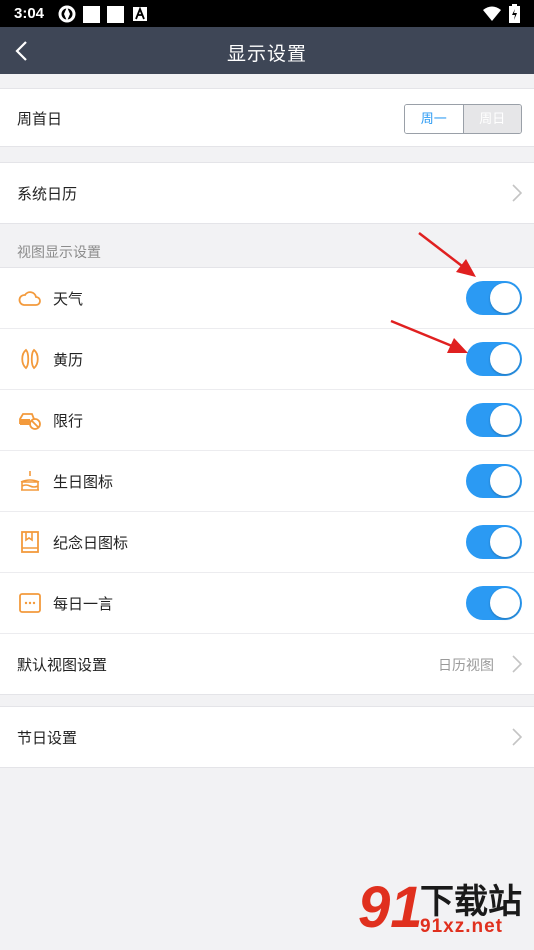  Describe the element at coordinates (30, 359) in the screenshot. I see `almanac-icon` at that location.